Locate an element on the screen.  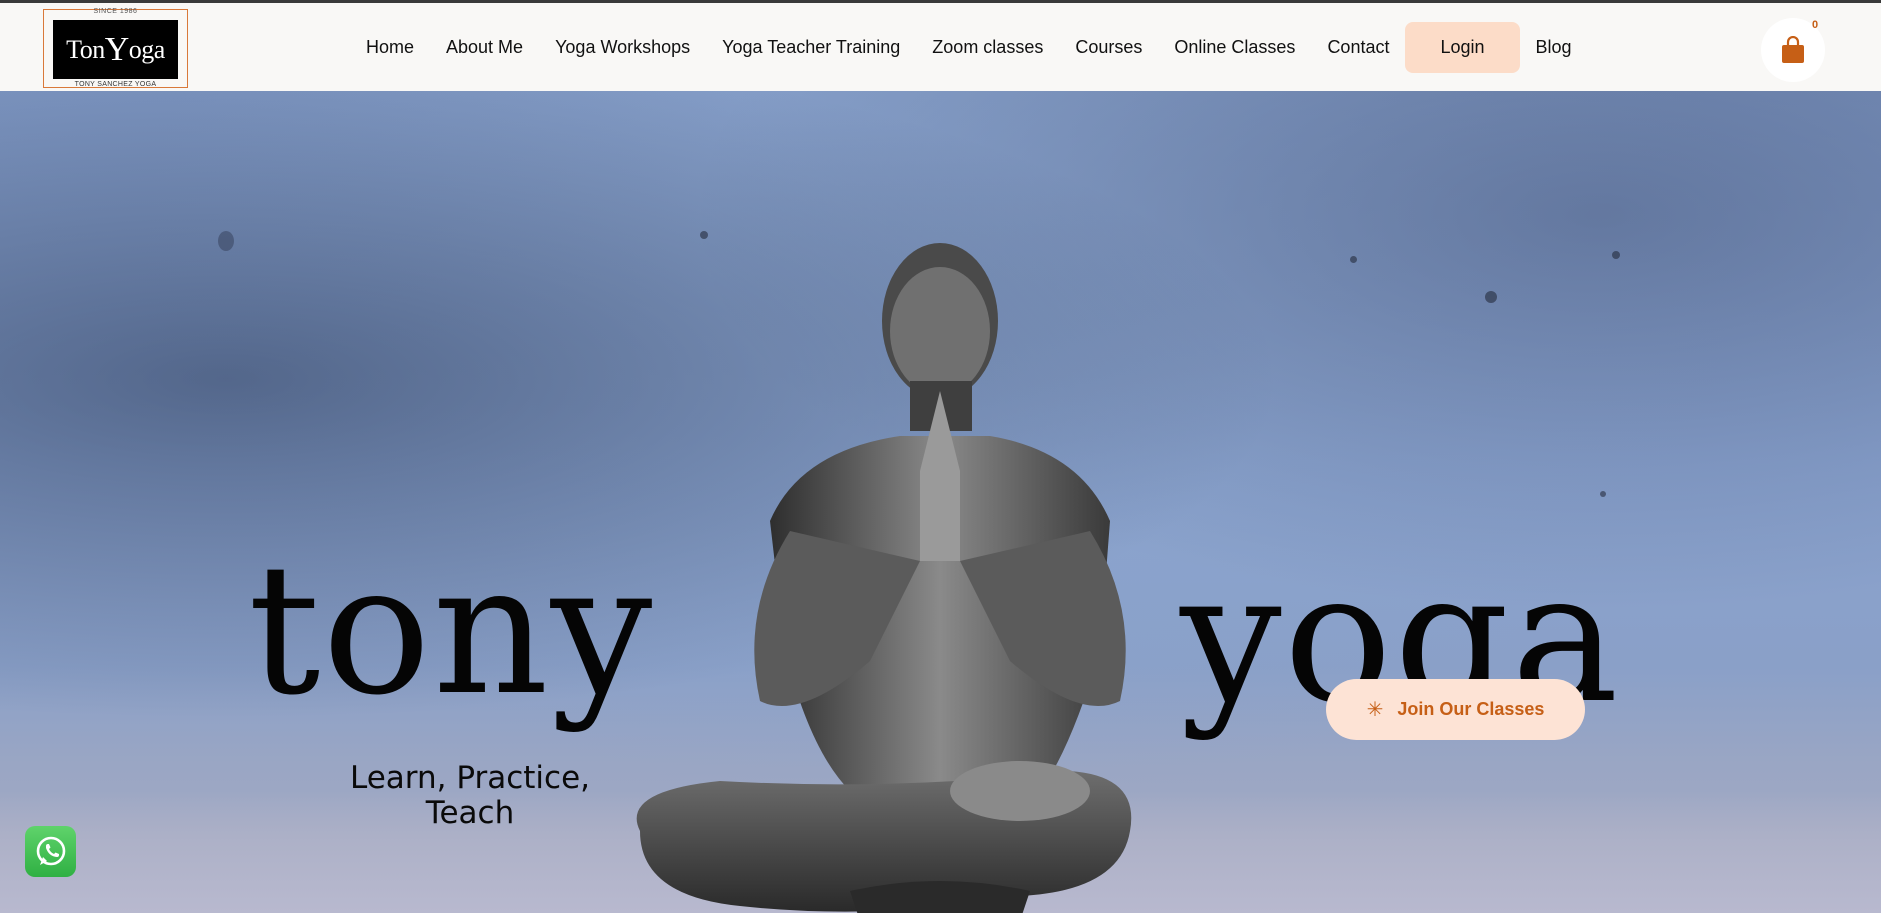
logo-since-text: SINCE 1986 is located at coordinates (115, 11).